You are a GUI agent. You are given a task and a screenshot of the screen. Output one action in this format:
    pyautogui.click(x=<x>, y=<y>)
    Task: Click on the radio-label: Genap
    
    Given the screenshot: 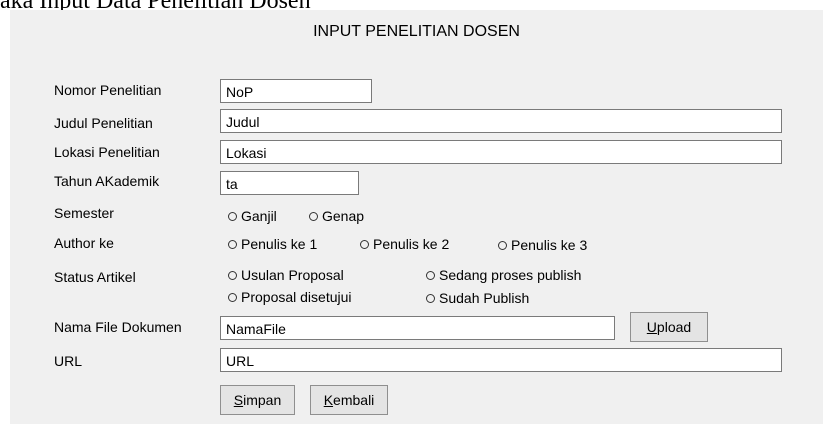 What is the action you would take?
    pyautogui.click(x=343, y=216)
    